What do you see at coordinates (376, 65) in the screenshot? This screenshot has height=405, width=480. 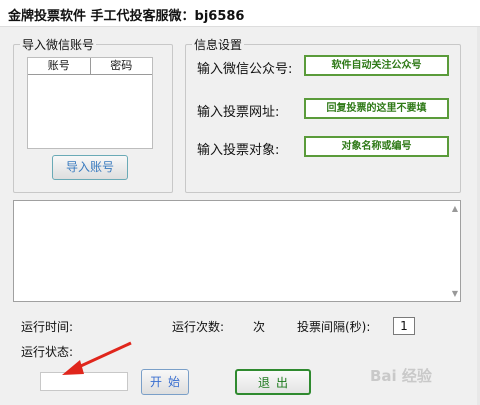 I see `wechat-account-input: 软件自动关注公众号` at bounding box center [376, 65].